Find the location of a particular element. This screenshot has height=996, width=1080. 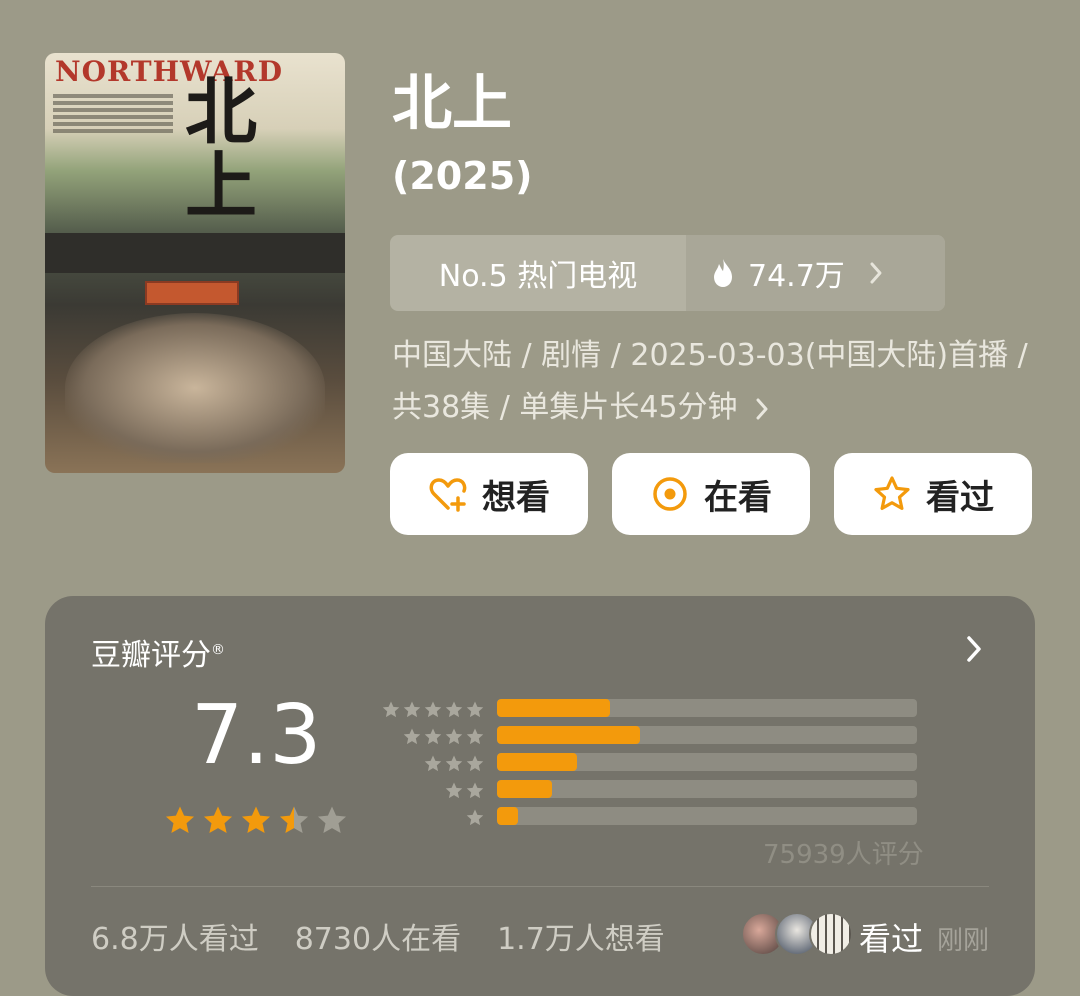

rank-label: No.5 热门电视 is located at coordinates (538, 273).